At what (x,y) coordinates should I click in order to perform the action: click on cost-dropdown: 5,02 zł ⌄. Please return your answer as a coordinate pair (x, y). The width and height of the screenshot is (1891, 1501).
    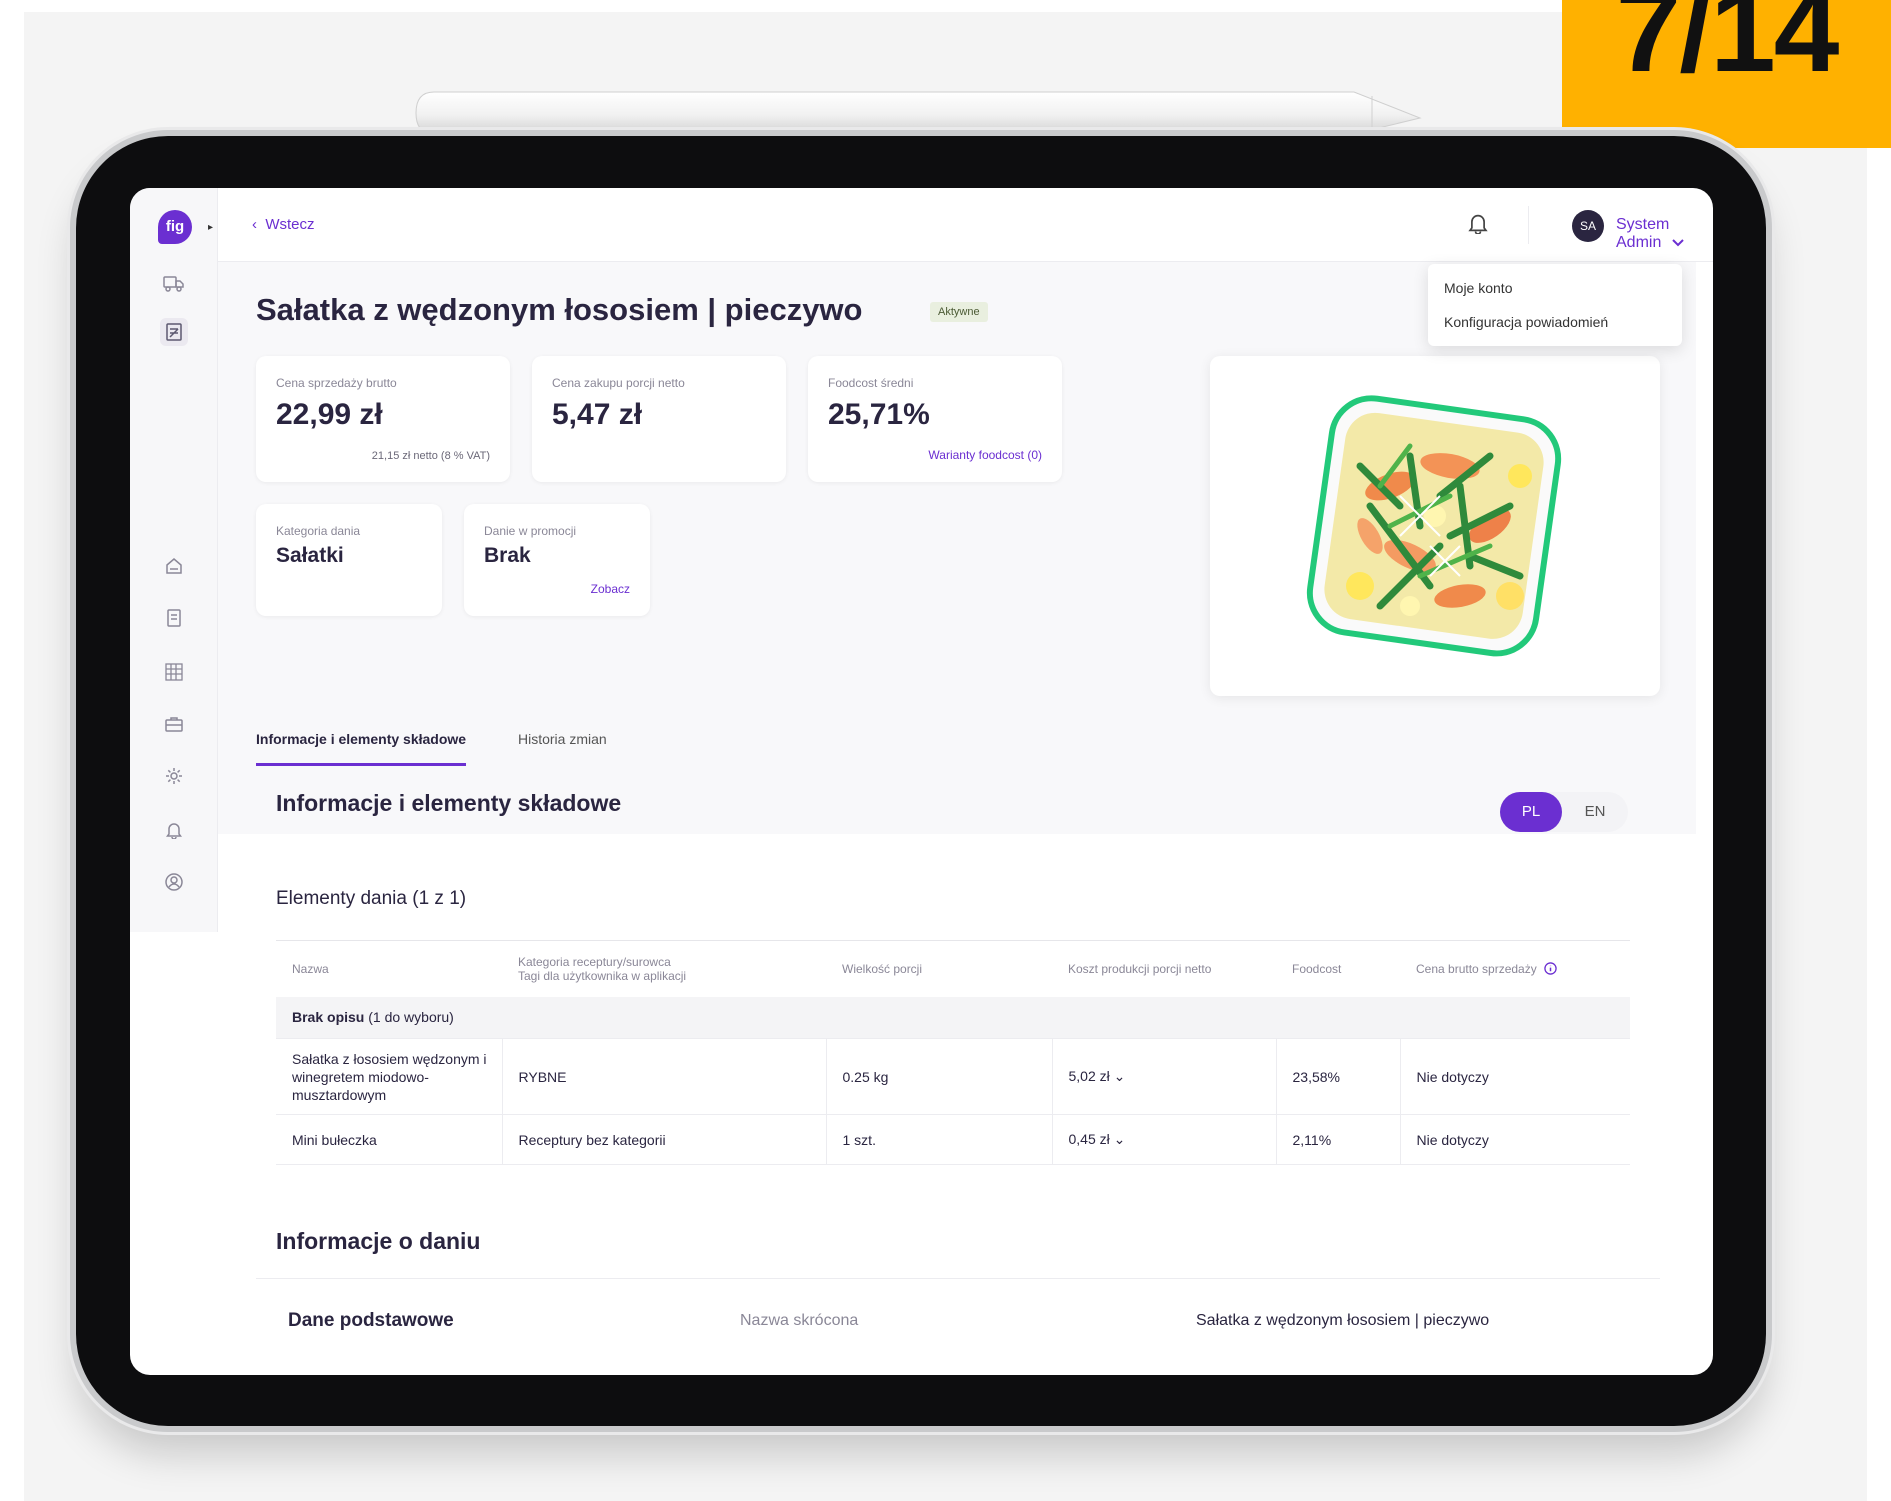
    Looking at the image, I should click on (1163, 1076).